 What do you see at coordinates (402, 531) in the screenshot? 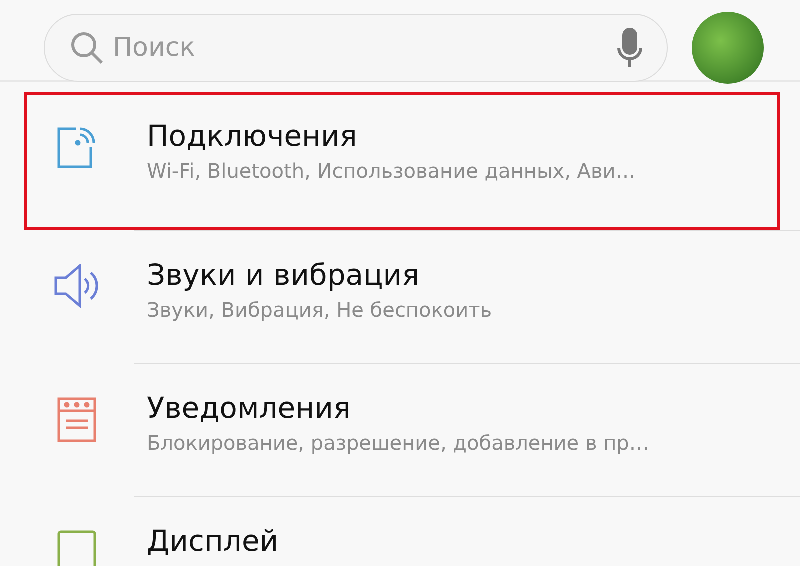
I see `settings-item: Дисплей` at bounding box center [402, 531].